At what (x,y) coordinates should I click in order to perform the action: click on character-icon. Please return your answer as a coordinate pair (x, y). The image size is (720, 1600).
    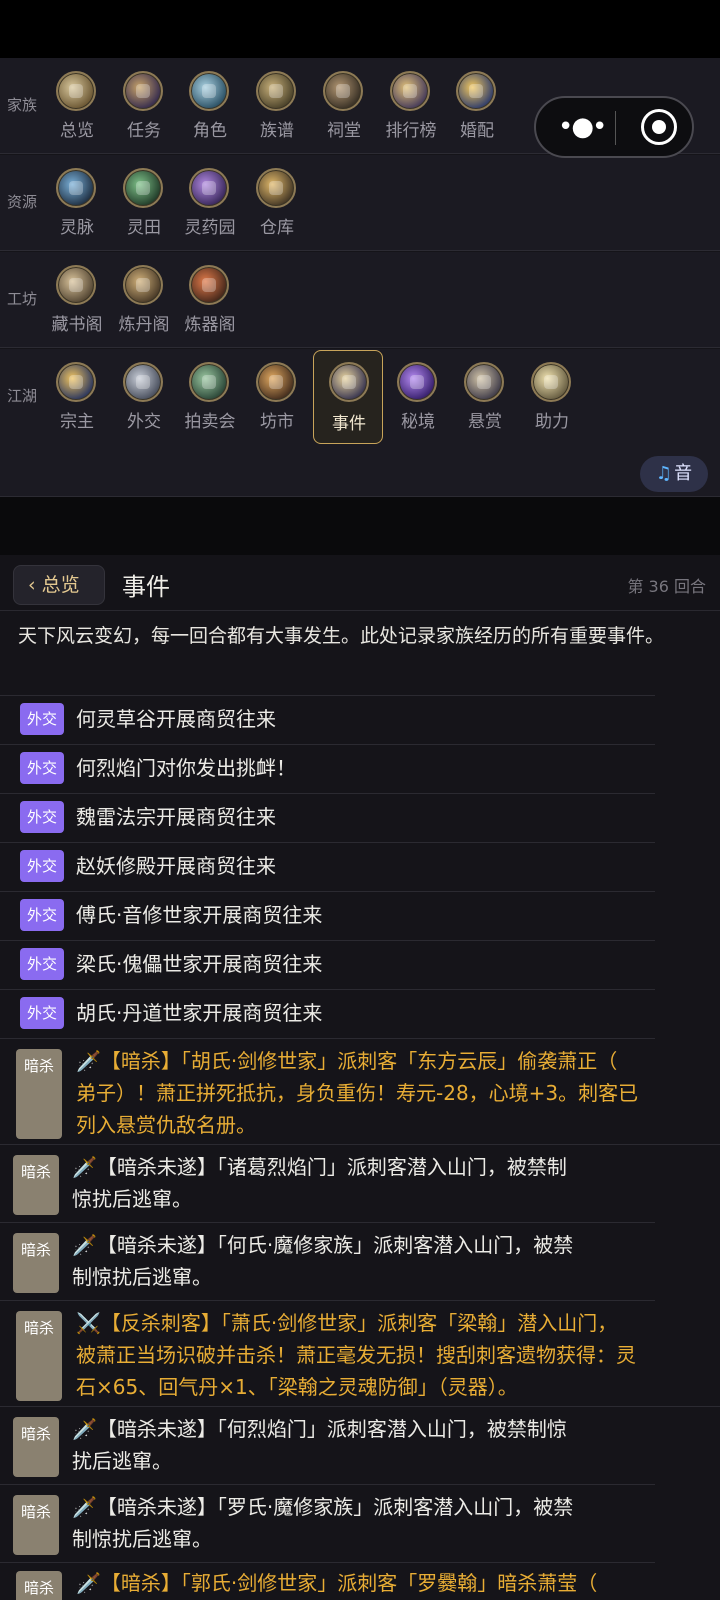
    Looking at the image, I should click on (209, 91).